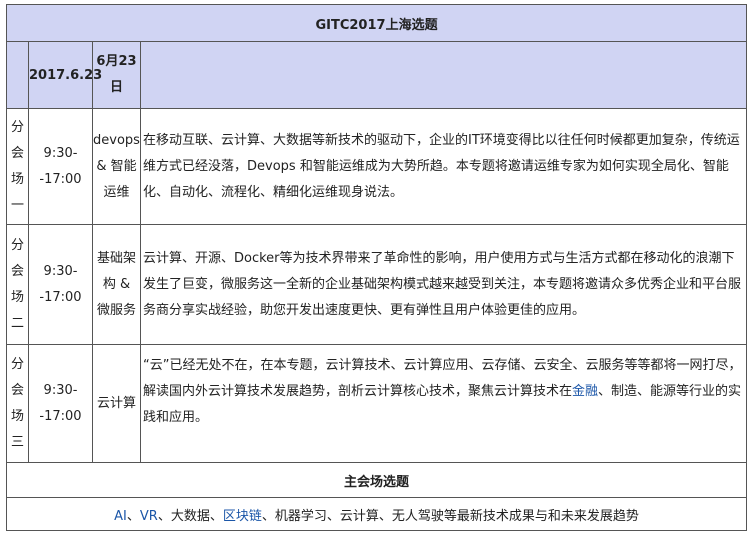 The image size is (752, 543). Describe the element at coordinates (116, 403) in the screenshot. I see `session-topic: 云计算` at that location.